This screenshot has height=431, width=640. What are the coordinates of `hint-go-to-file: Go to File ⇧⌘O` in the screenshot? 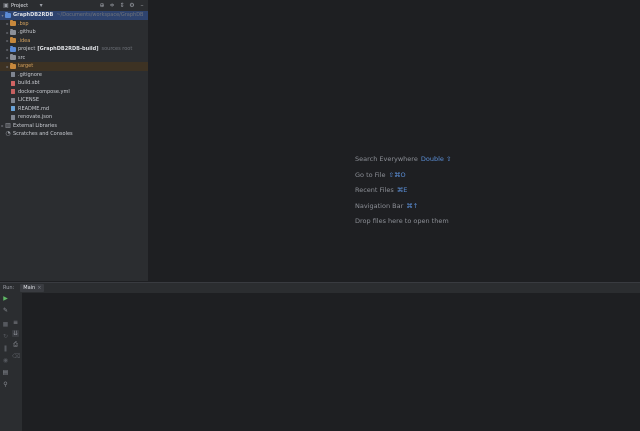 It's located at (380, 175).